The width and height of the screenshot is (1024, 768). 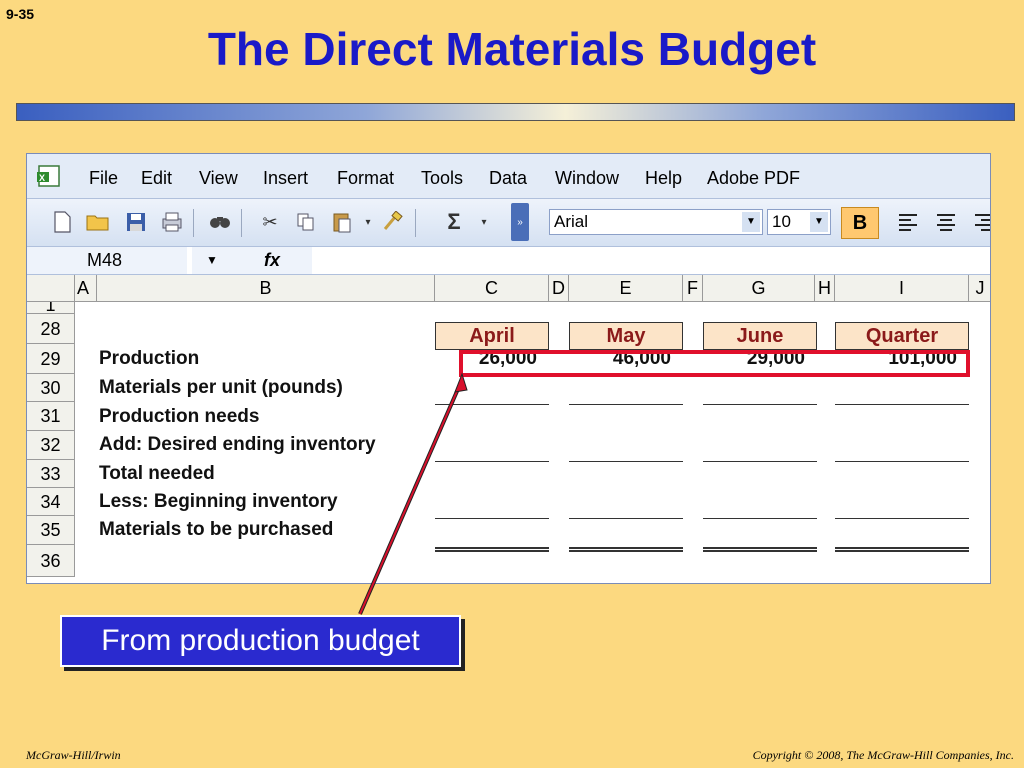 What do you see at coordinates (508, 261) in the screenshot?
I see `formula-bar: M48 ▼ fx` at bounding box center [508, 261].